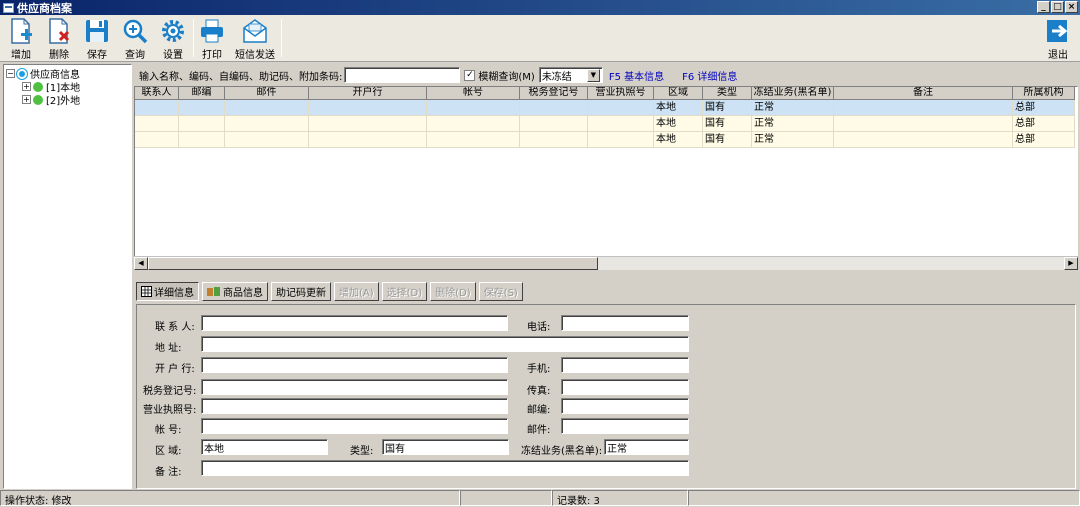 The height and width of the screenshot is (507, 1080). What do you see at coordinates (135, 31) in the screenshot?
I see `magnifier-icon` at bounding box center [135, 31].